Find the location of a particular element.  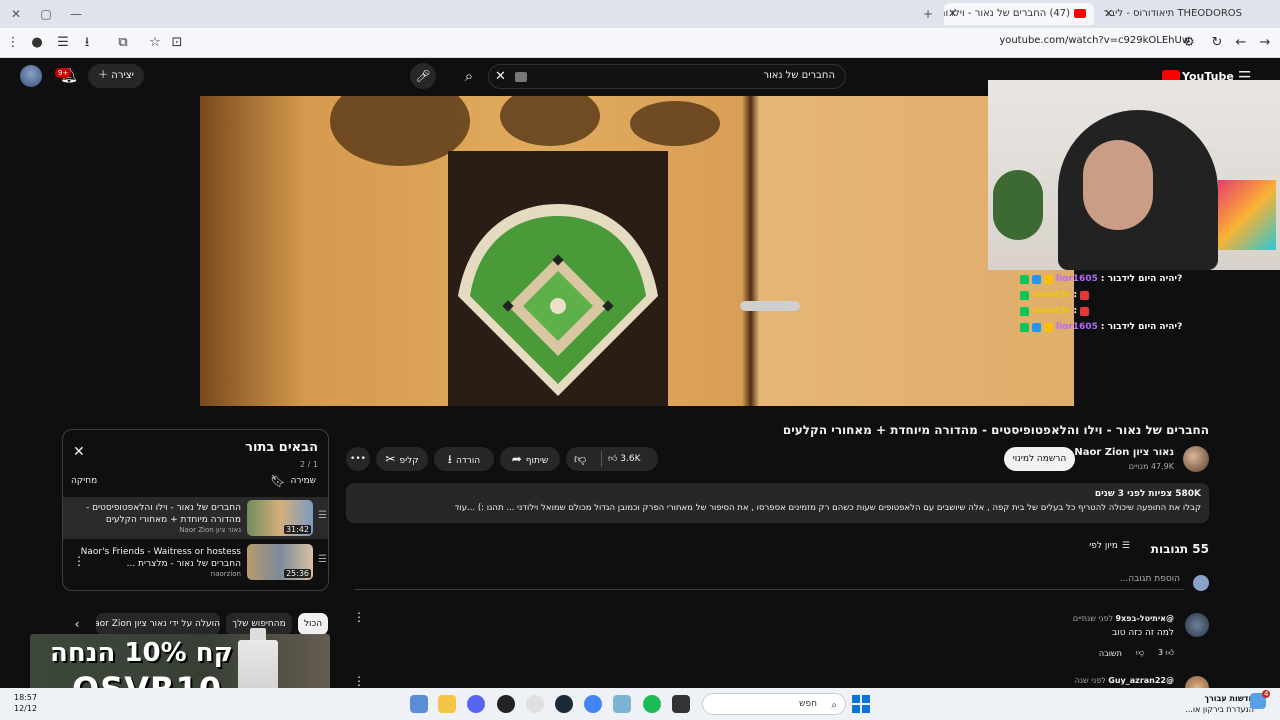

spotify-icon is located at coordinates (652, 704).